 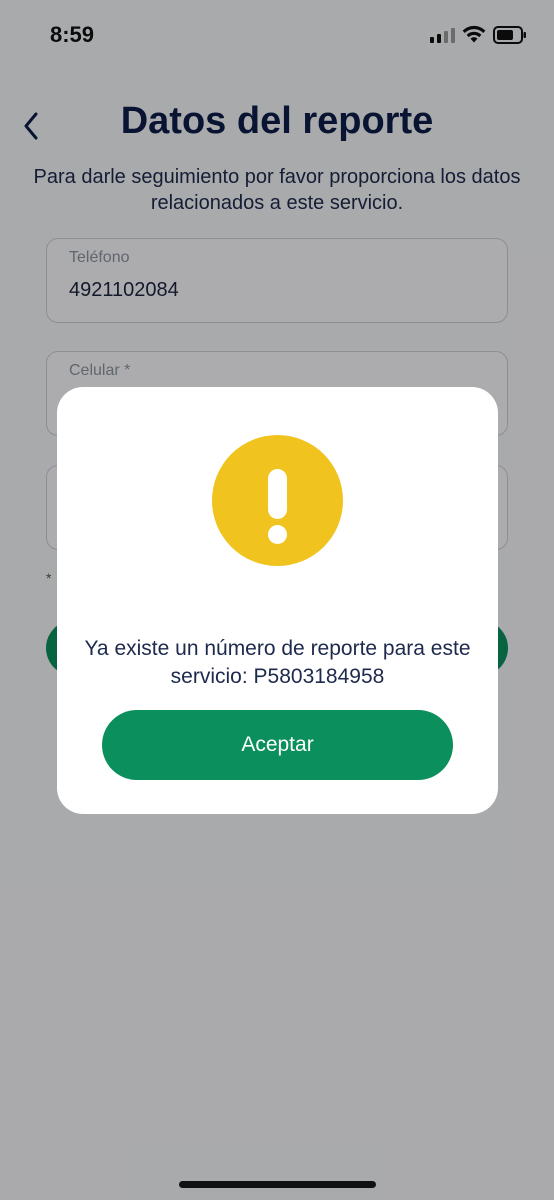 What do you see at coordinates (277, 745) in the screenshot?
I see `accept-button: Aceptar` at bounding box center [277, 745].